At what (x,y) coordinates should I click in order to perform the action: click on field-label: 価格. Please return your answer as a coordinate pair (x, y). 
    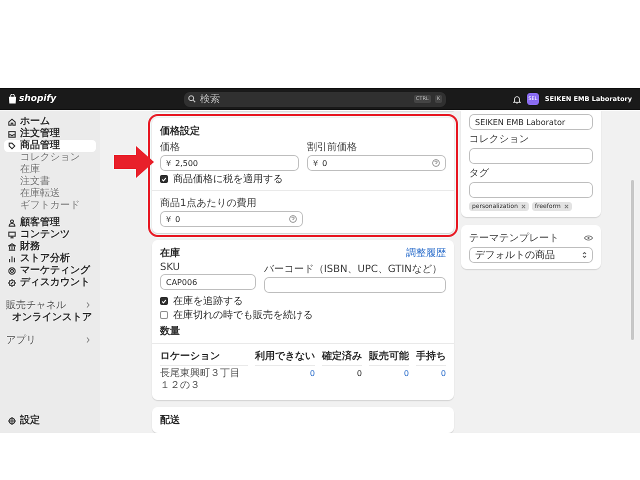
    Looking at the image, I should click on (170, 147).